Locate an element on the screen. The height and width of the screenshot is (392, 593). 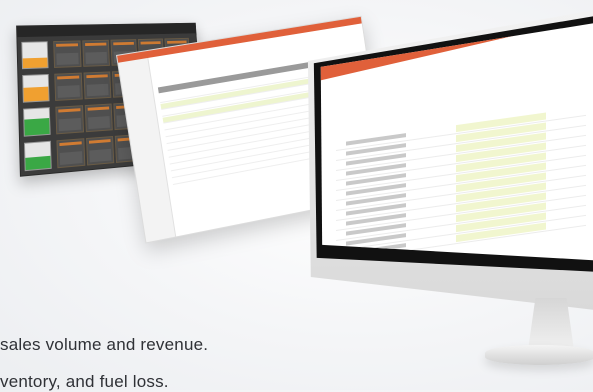
caption-line-1: sales volume and revenue. is located at coordinates (104, 344).